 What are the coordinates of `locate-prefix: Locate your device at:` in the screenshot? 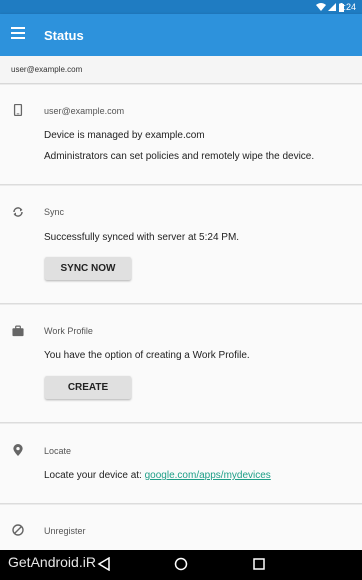 It's located at (94, 475).